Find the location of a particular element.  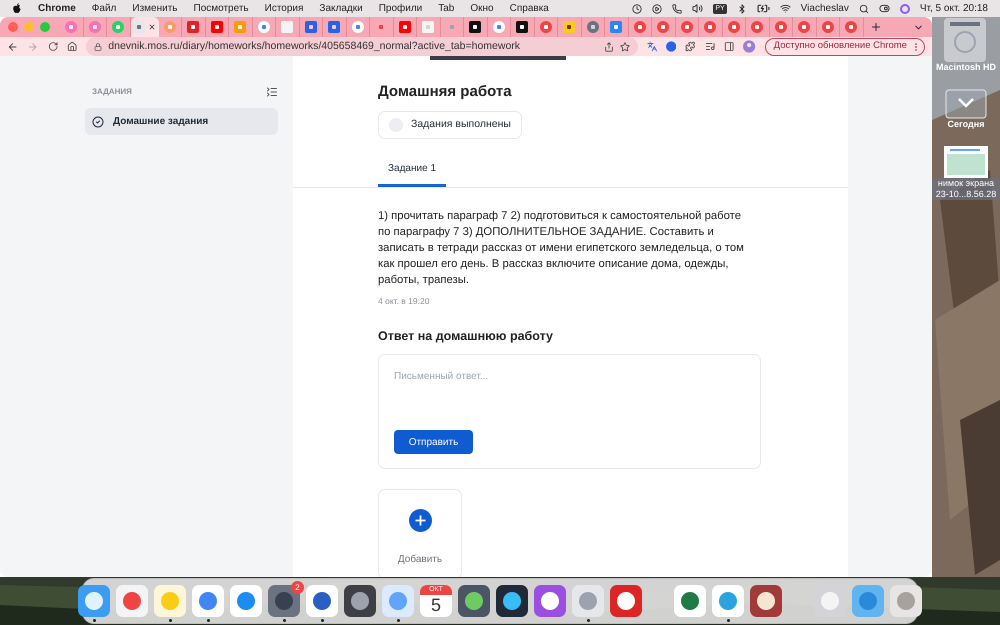

phone-icon is located at coordinates (677, 9).